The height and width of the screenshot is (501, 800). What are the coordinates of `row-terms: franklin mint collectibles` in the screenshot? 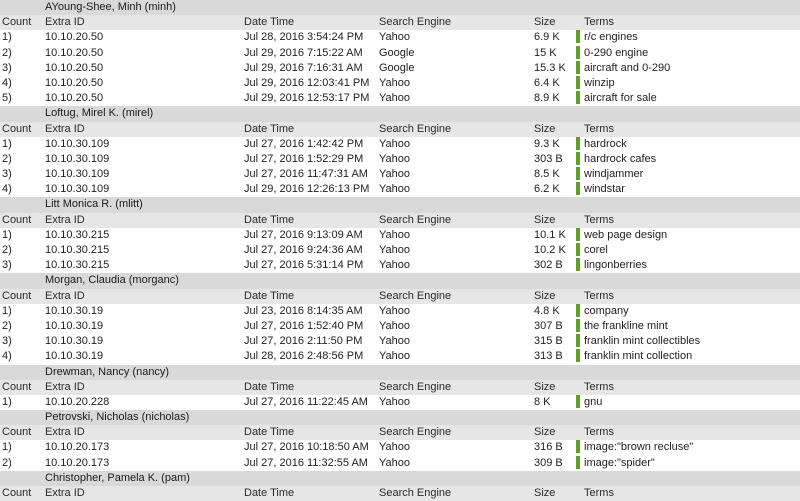 It's located at (642, 341).